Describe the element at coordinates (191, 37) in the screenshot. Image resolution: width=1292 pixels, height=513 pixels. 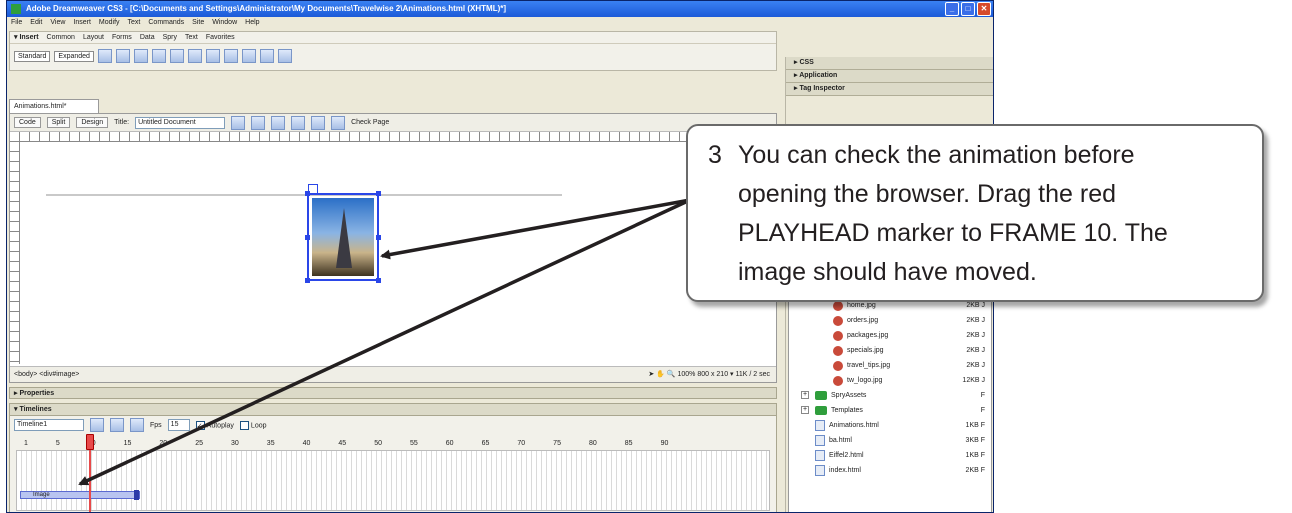
I see `tab-text: Text` at that location.